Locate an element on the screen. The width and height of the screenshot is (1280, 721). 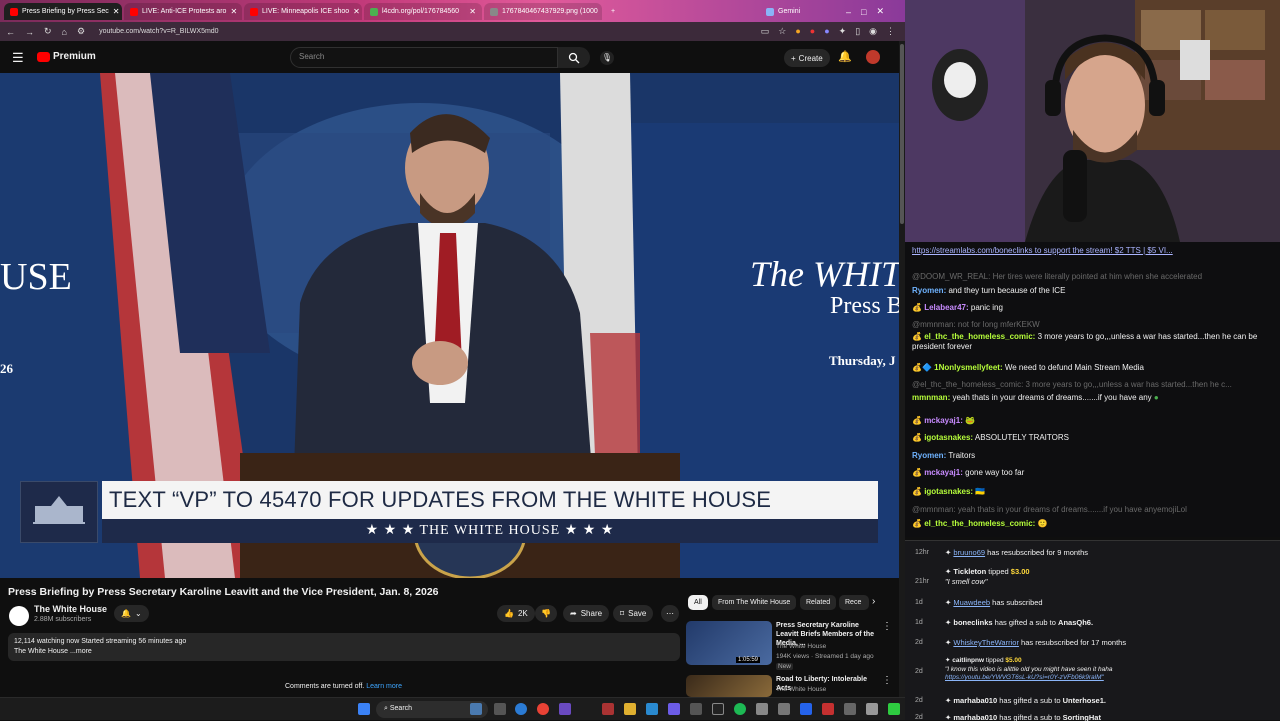
maximize-icon: □ is located at coordinates (863, 12).